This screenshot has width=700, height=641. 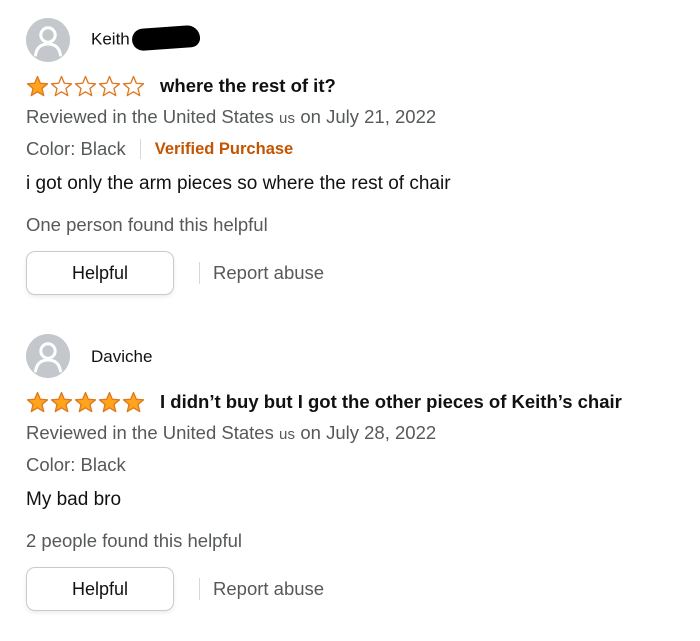 I want to click on reviewer-profile: Daviche, so click(x=361, y=356).